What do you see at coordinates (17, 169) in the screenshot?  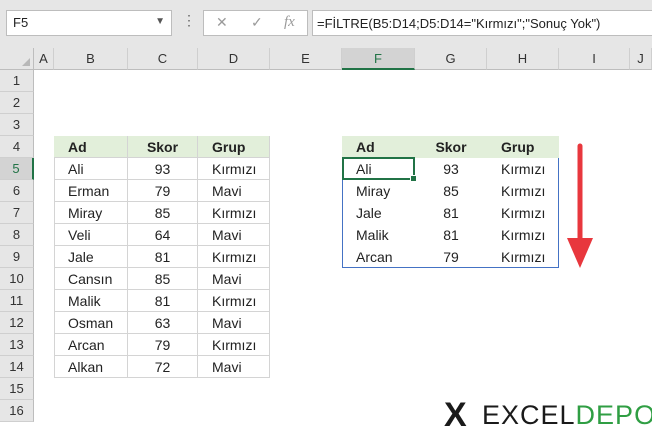 I see `row-header-5: 5` at bounding box center [17, 169].